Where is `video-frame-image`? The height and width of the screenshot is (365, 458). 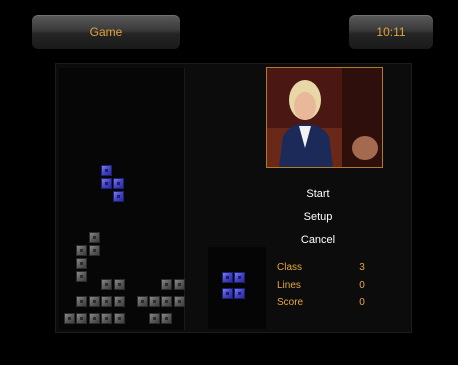
video-frame-image is located at coordinates (324, 117).